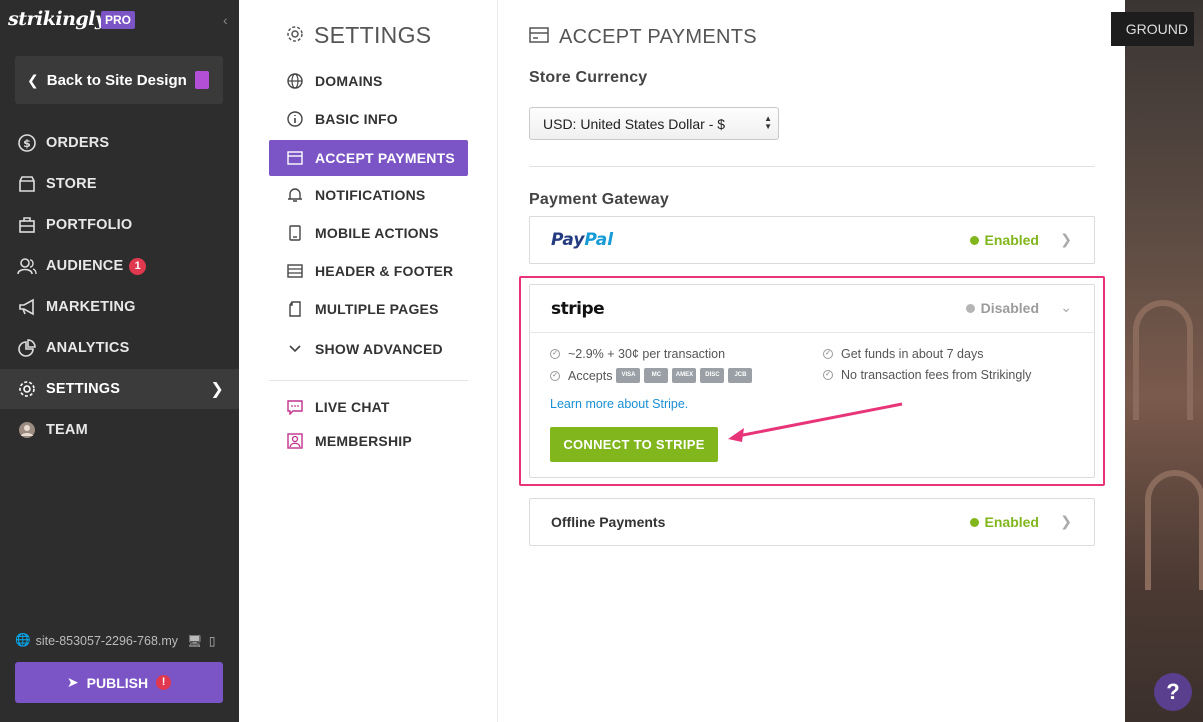 Image resolution: width=1203 pixels, height=722 pixels. I want to click on settings-nav-membership: MEMBERSHIP, so click(368, 441).